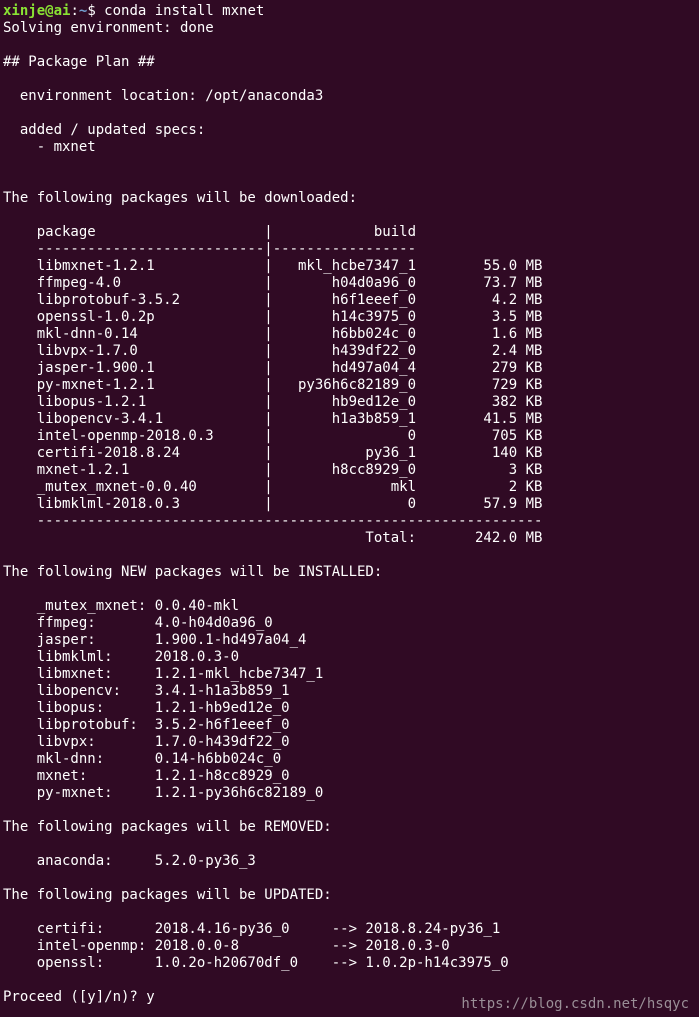  Describe the element at coordinates (273, 351) in the screenshot. I see `output-line: libvpx-1.7.0 | h439df22_0 2.4 MB` at that location.